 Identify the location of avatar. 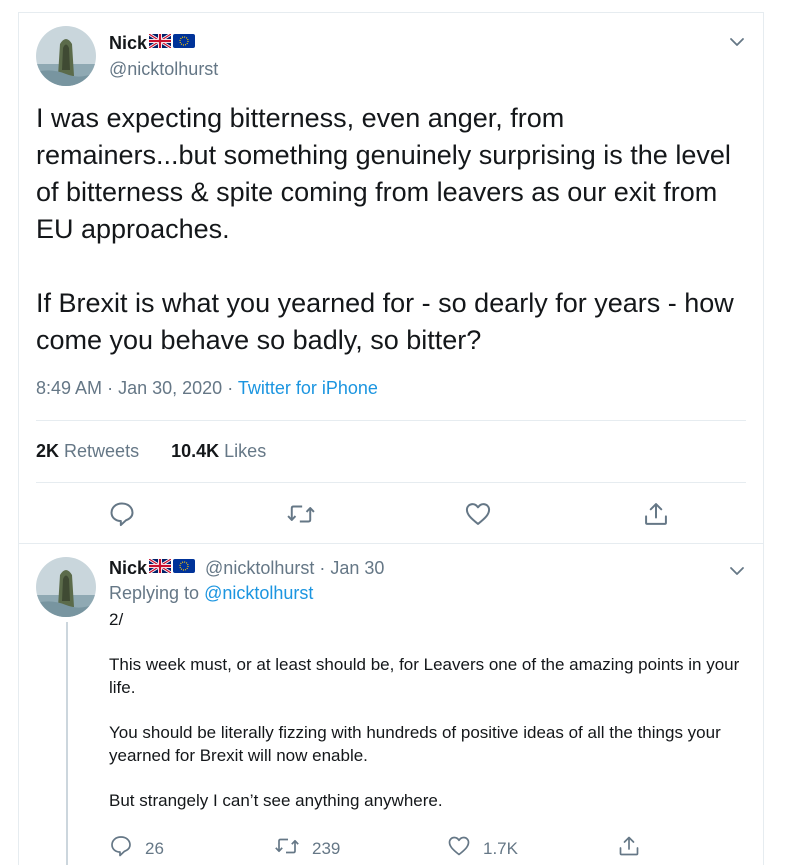
(66, 56).